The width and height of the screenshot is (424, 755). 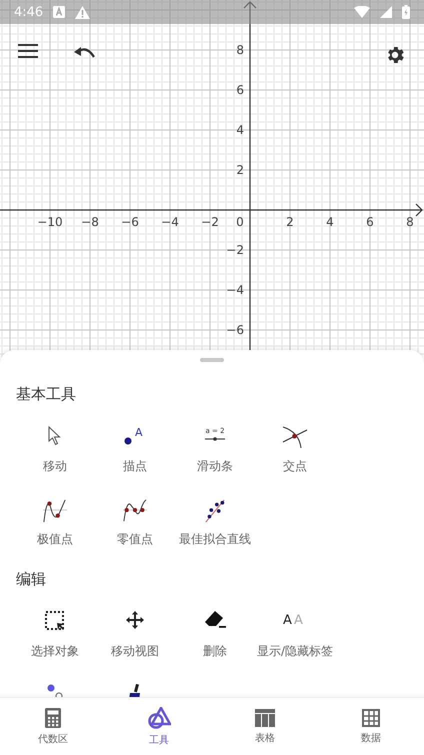 What do you see at coordinates (362, 12) in the screenshot?
I see `wifi-icon` at bounding box center [362, 12].